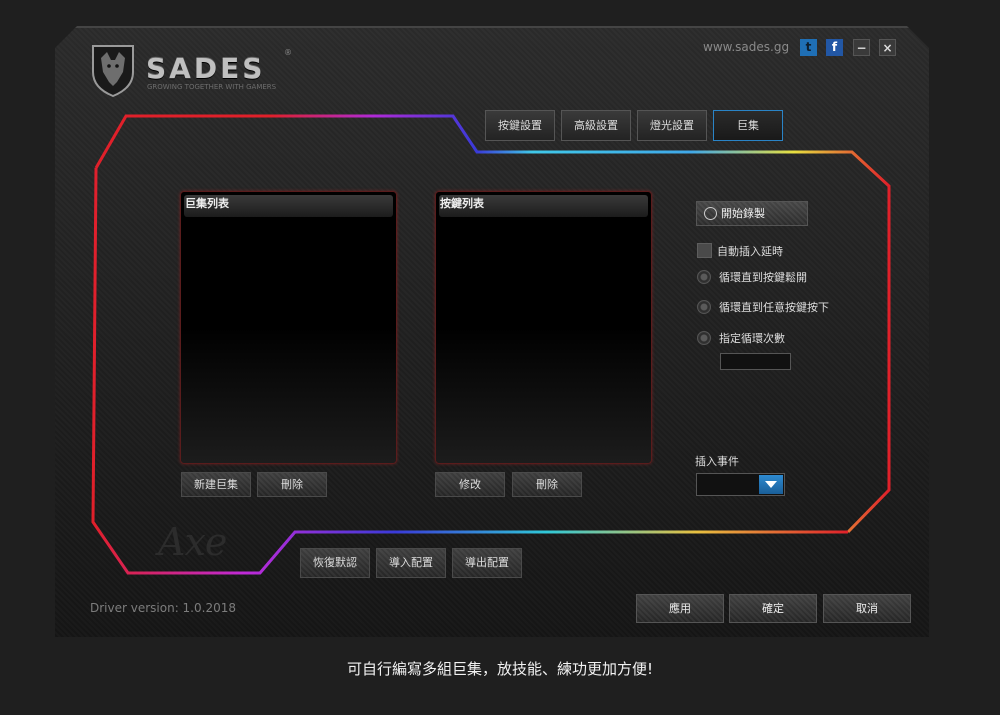 This screenshot has height=715, width=1000. What do you see at coordinates (861, 47) in the screenshot?
I see `minimize-button: −` at bounding box center [861, 47].